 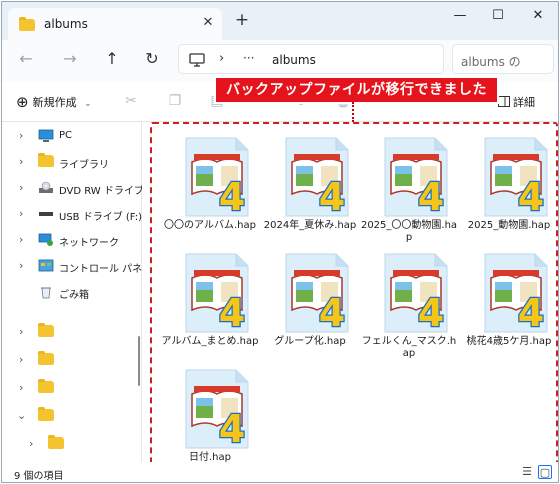 I want to click on new-button-label: 新規作成, so click(x=54, y=102).